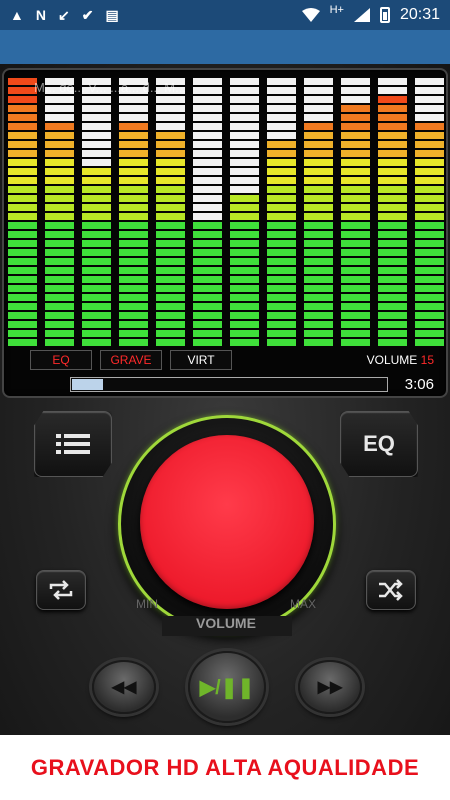  I want to click on virt-toggle: VIRT, so click(201, 360).